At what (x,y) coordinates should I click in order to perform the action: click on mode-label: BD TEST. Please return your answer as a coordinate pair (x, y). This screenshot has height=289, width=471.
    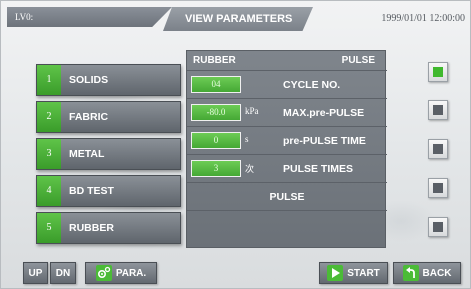
    Looking at the image, I should click on (91, 191).